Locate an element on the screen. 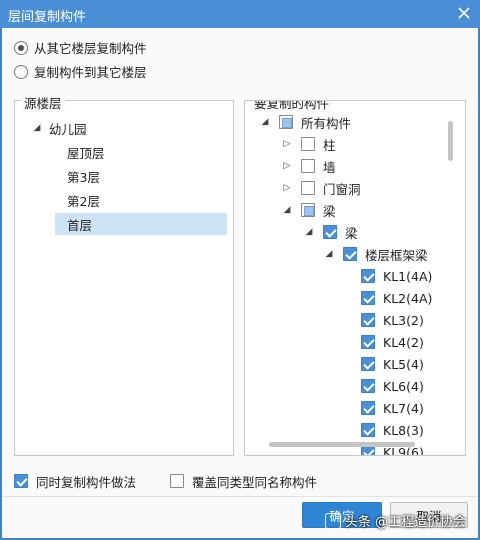 The width and height of the screenshot is (480, 540). beam-item: KL3(2) is located at coordinates (392, 320).